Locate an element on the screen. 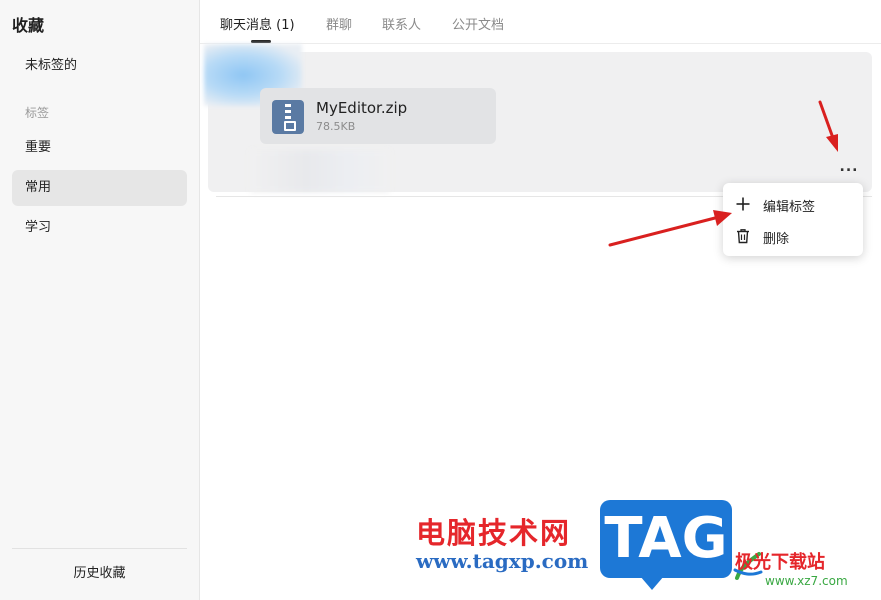 This screenshot has width=881, height=600. tags-section-header: 标签 is located at coordinates (37, 113).